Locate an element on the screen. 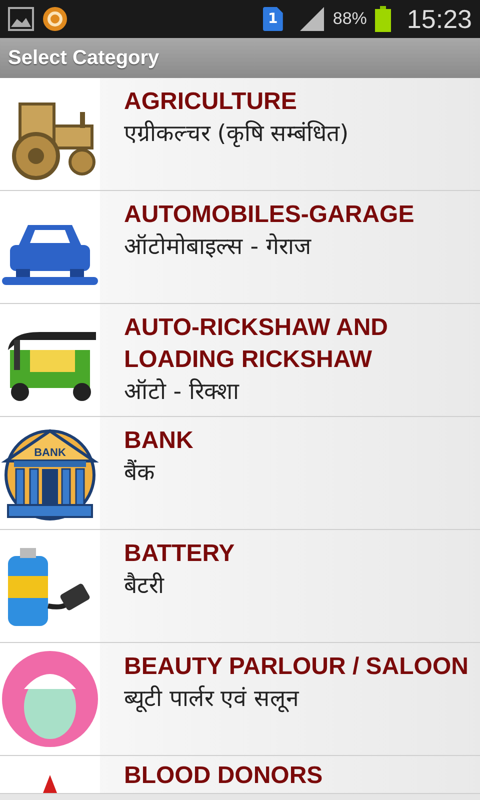 This screenshot has width=480, height=800. battery-percent: 88% is located at coordinates (349, 19).